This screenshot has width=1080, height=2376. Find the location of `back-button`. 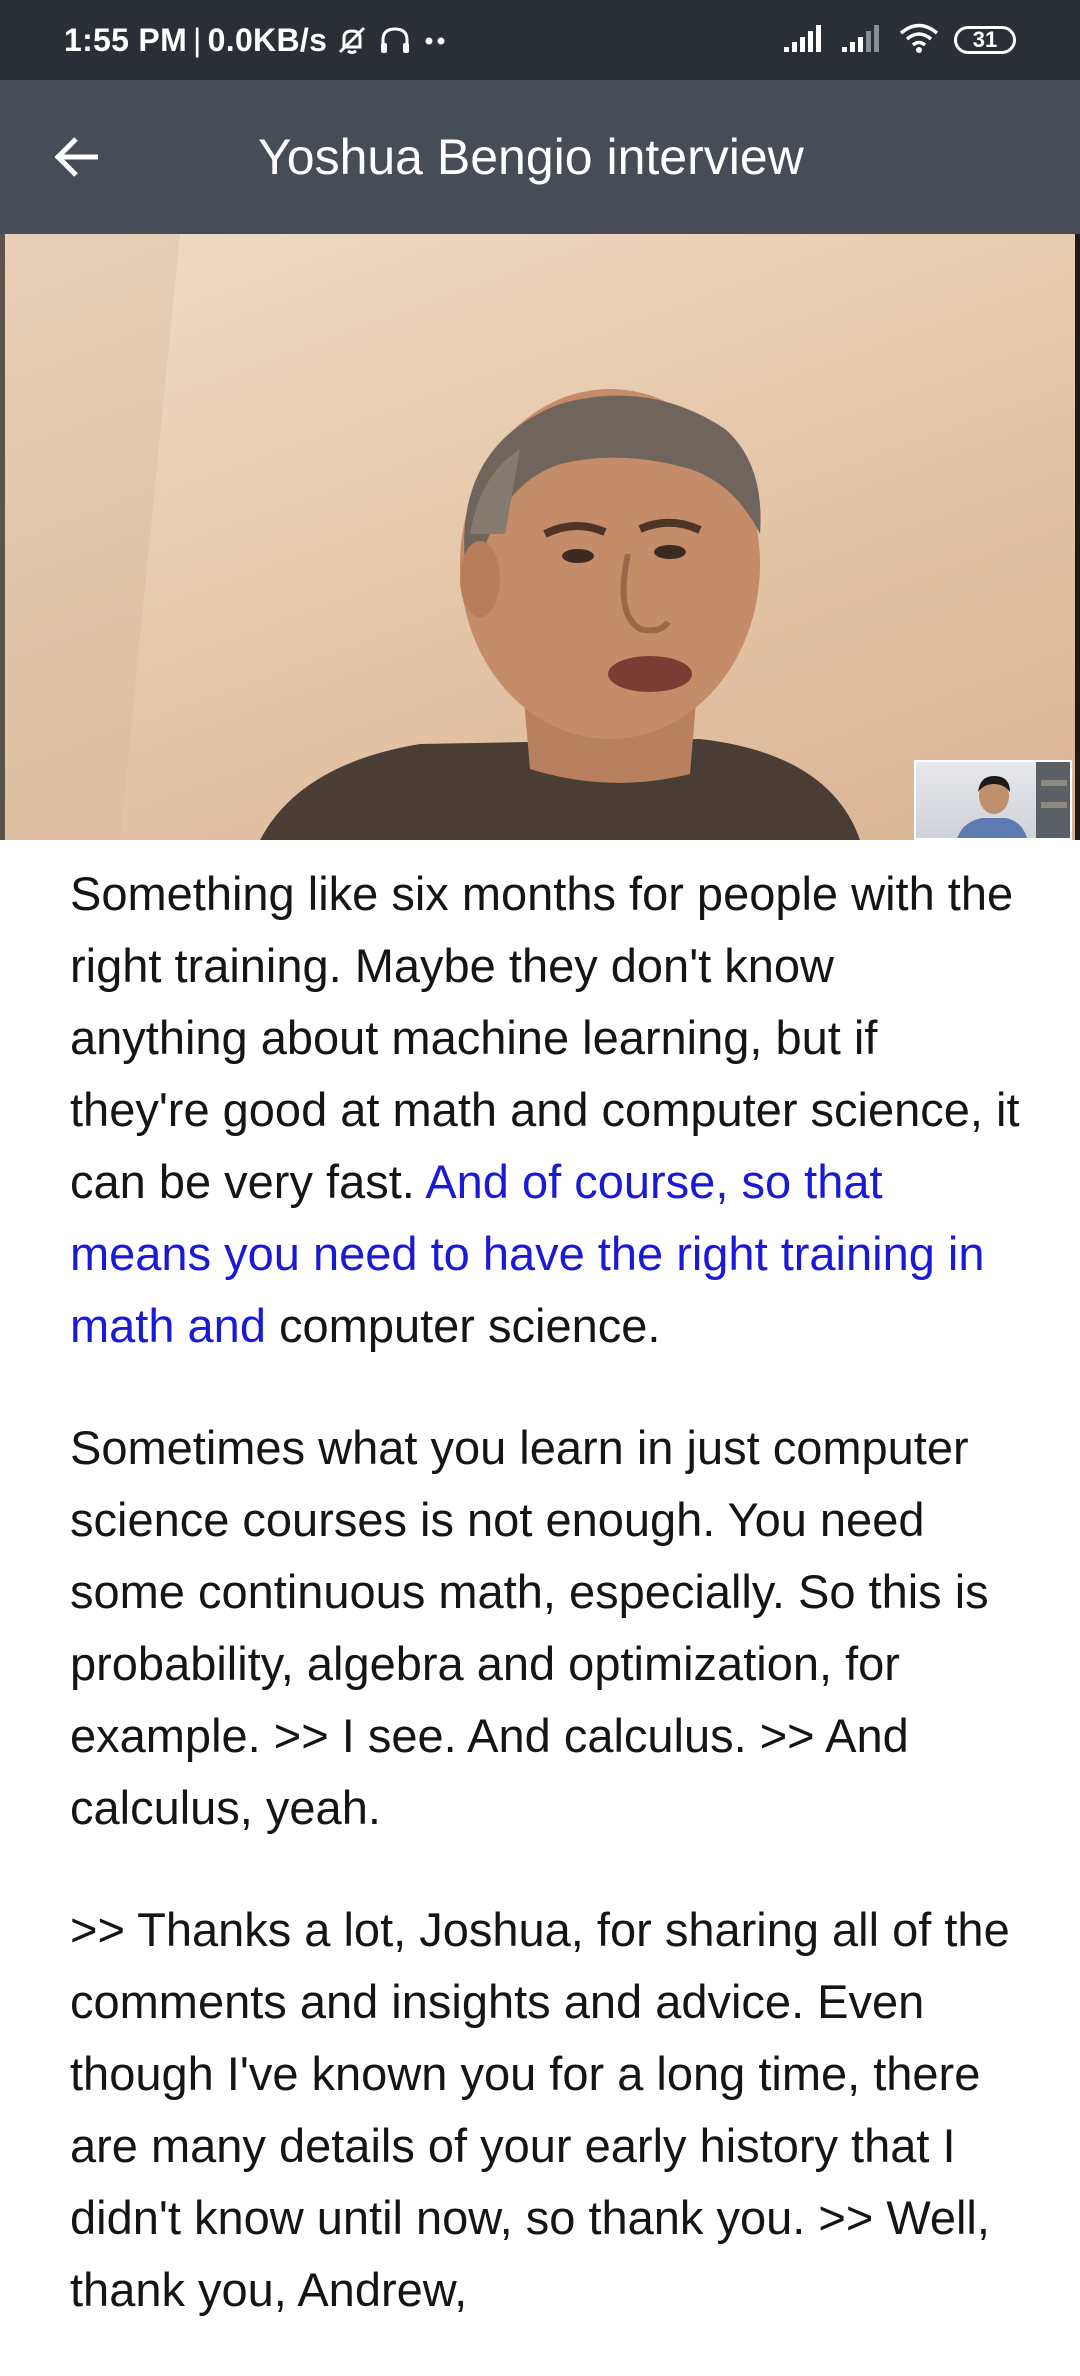

back-button is located at coordinates (78, 157).